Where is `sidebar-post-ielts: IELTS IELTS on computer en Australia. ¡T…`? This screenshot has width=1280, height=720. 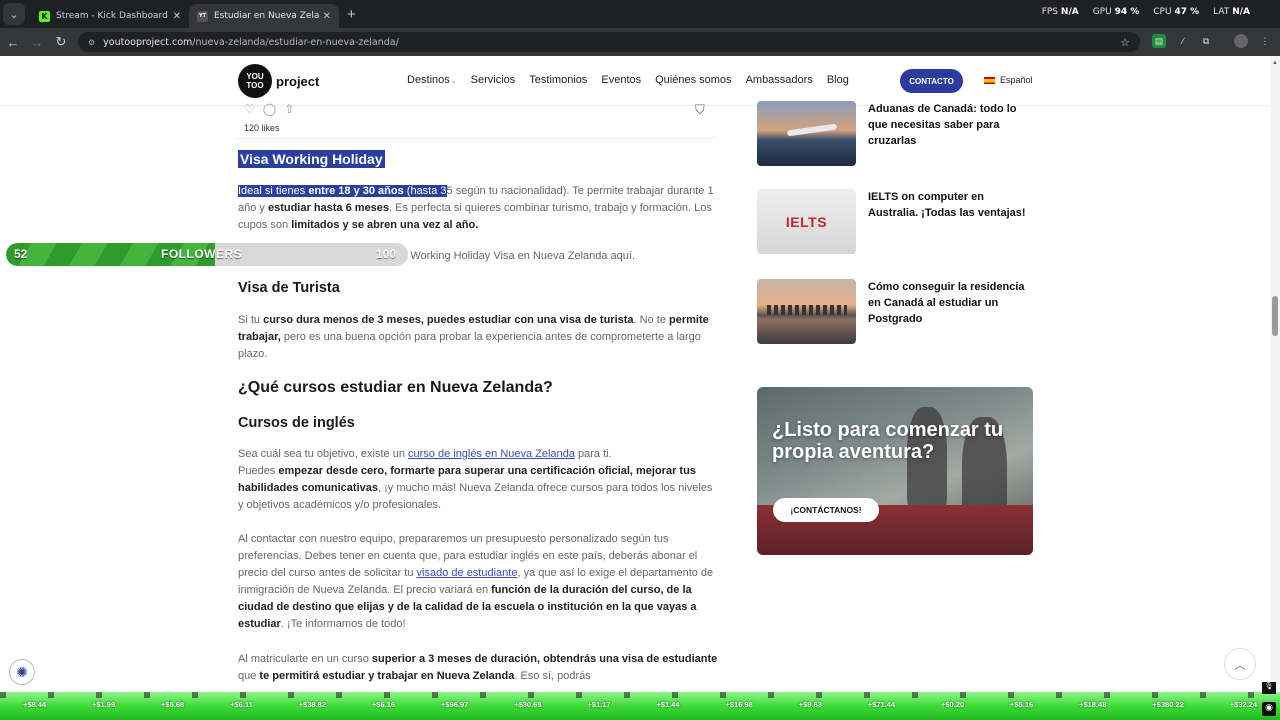
sidebar-post-ielts: IELTS IELTS on computer en Australia. ¡T… is located at coordinates (895, 221).